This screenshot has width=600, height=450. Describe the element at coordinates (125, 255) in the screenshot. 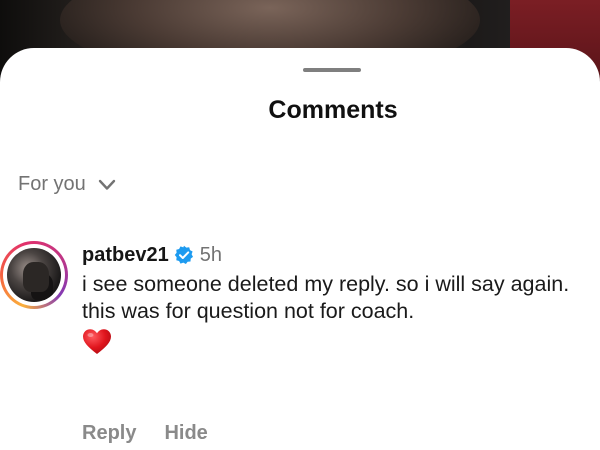

I see `comment-username: patbev21` at that location.